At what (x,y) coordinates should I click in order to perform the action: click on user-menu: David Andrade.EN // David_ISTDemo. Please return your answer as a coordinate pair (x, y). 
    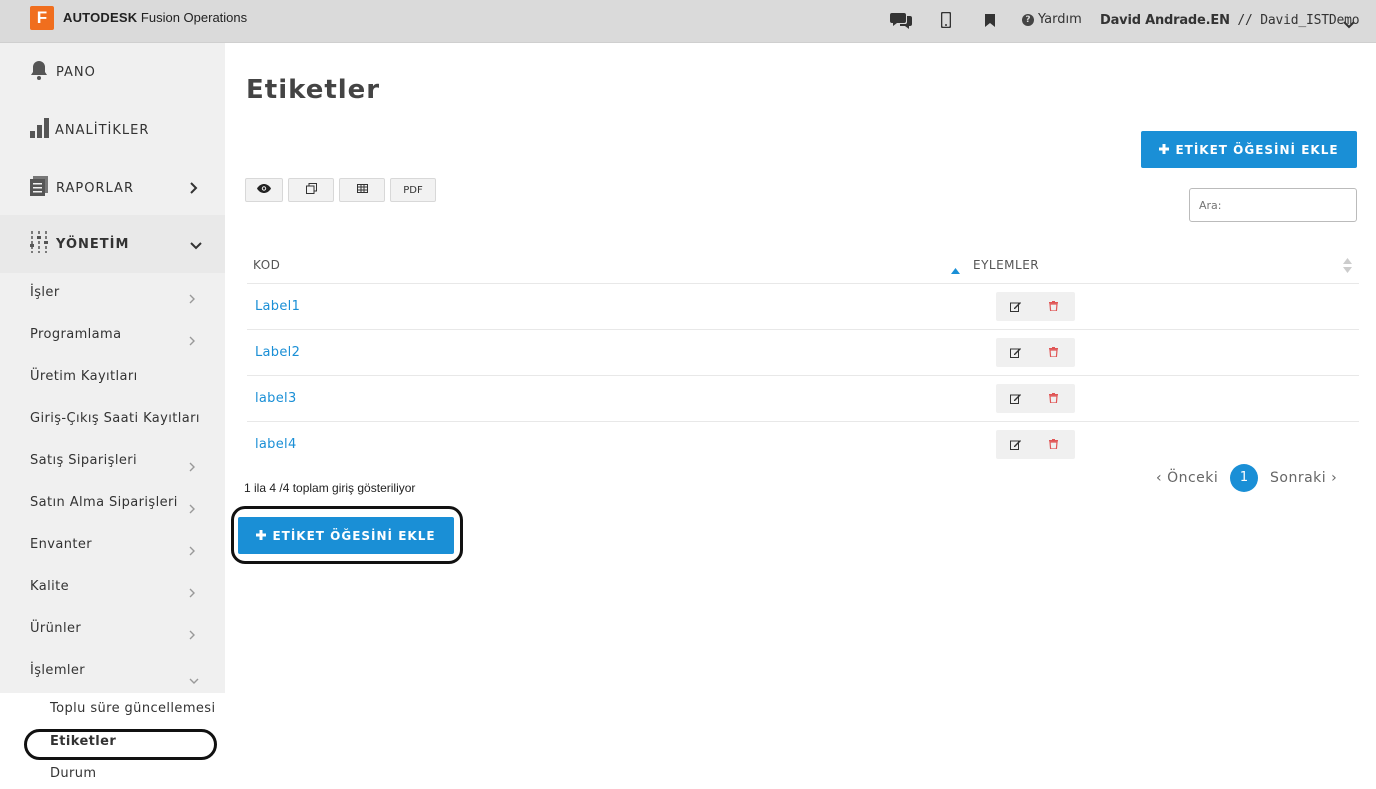
    Looking at the image, I should click on (1230, 20).